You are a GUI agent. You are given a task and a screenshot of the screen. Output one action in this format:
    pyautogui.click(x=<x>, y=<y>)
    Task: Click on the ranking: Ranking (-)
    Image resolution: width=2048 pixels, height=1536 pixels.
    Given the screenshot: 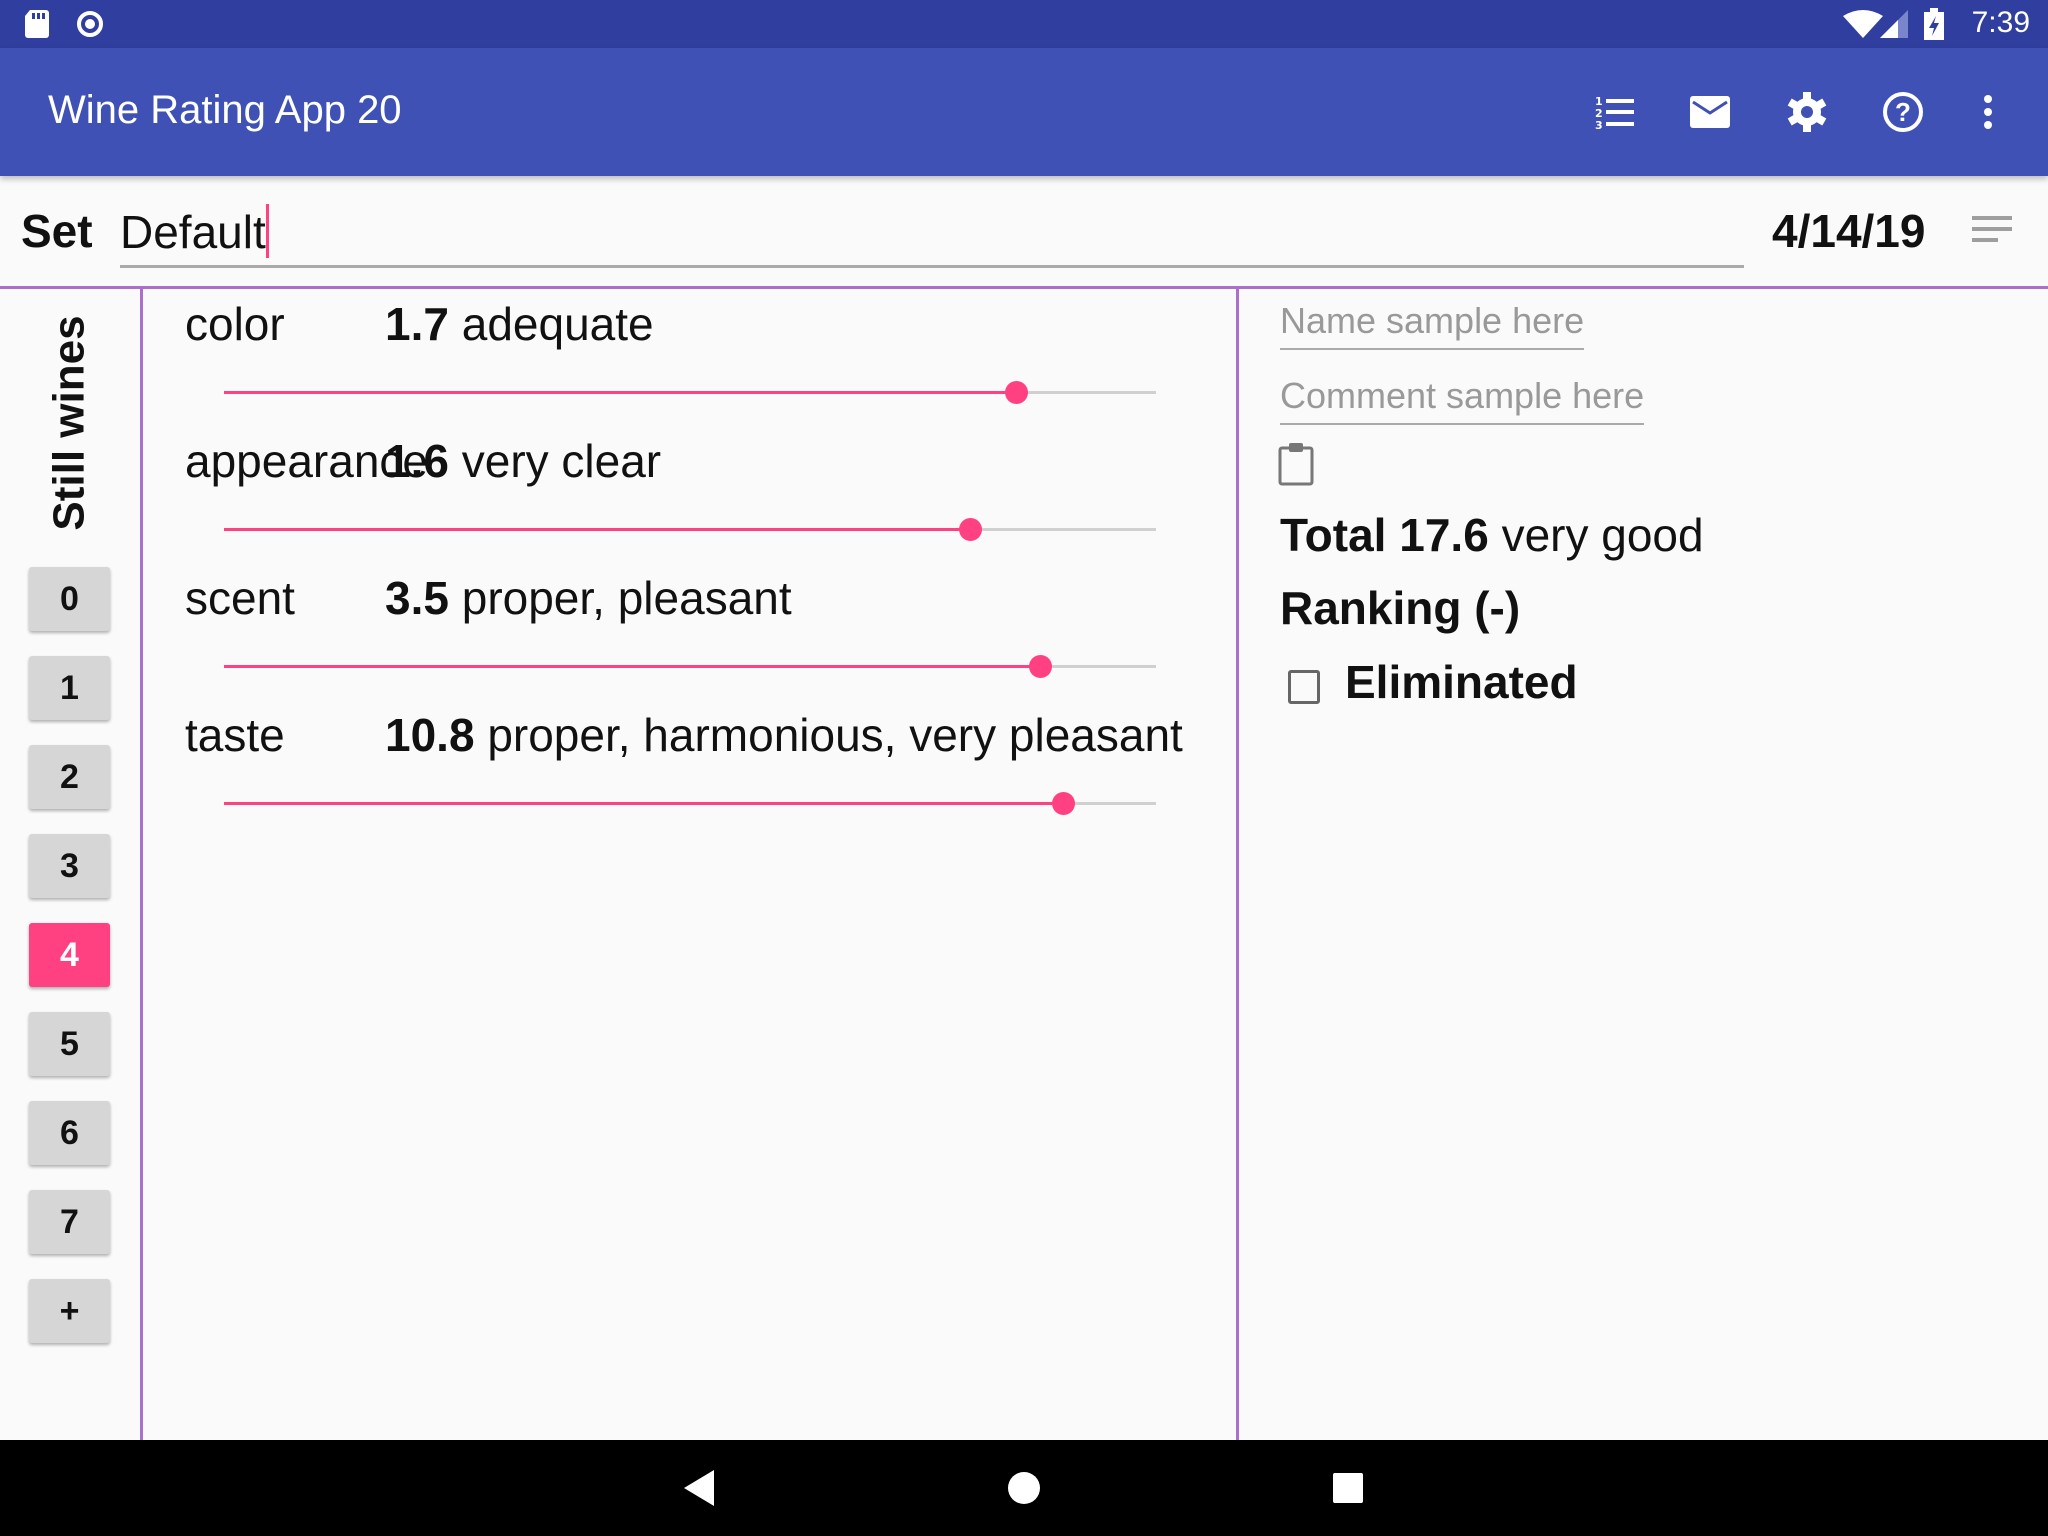 What is the action you would take?
    pyautogui.click(x=1400, y=608)
    